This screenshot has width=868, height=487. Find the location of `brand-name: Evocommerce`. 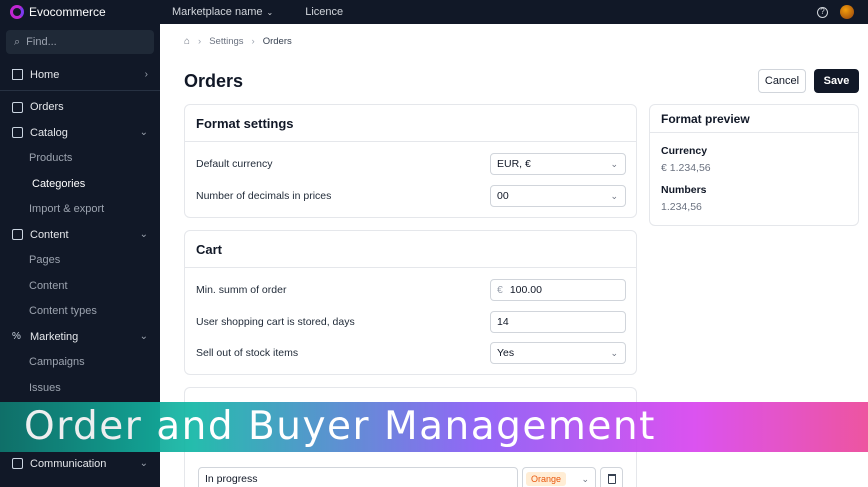

brand-name: Evocommerce is located at coordinates (67, 12).